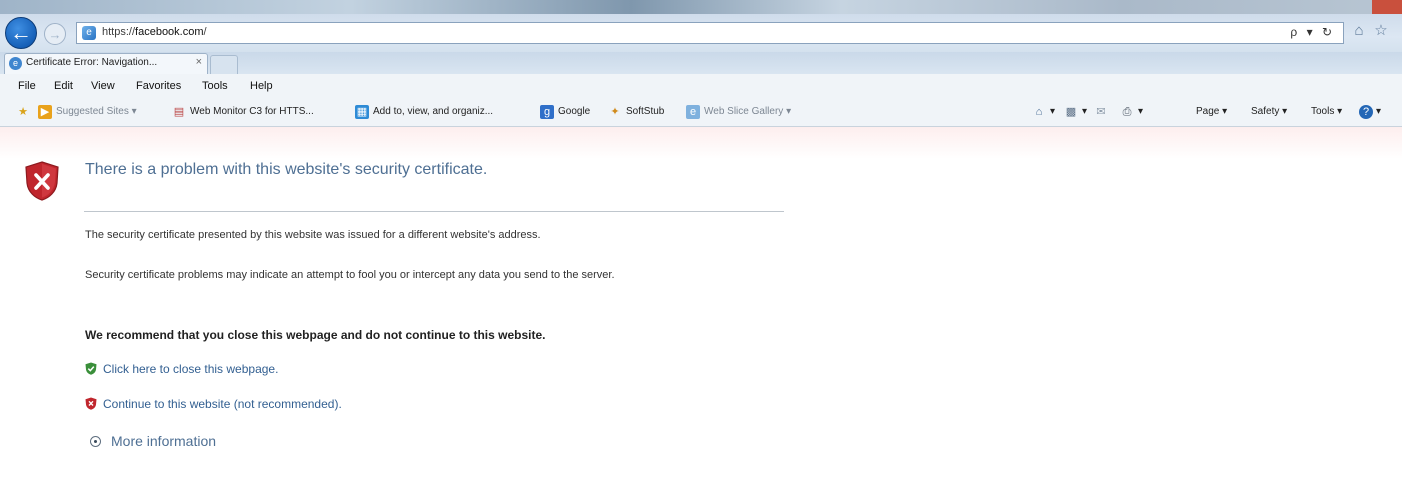  Describe the element at coordinates (215, 86) in the screenshot. I see `menu-tools: Tools` at that location.